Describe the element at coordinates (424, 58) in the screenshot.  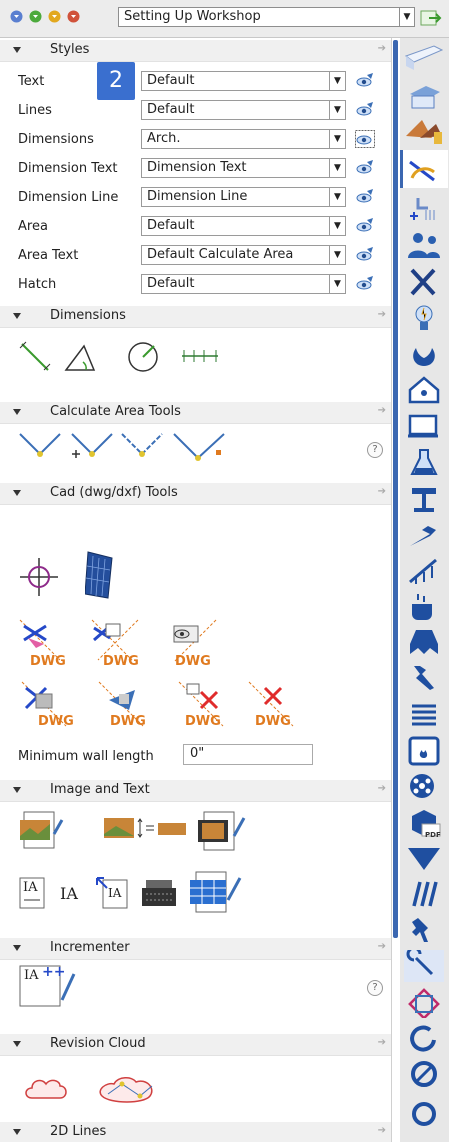
I see `walls-icon` at that location.